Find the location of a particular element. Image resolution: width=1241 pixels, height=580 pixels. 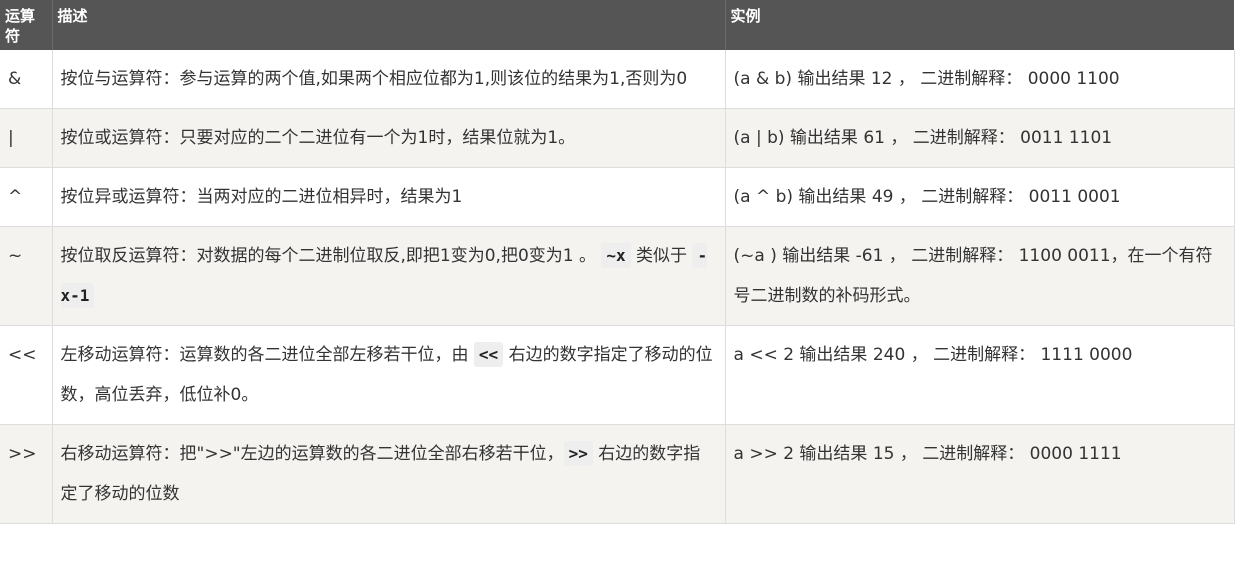

operator-cell: & is located at coordinates (26, 79).